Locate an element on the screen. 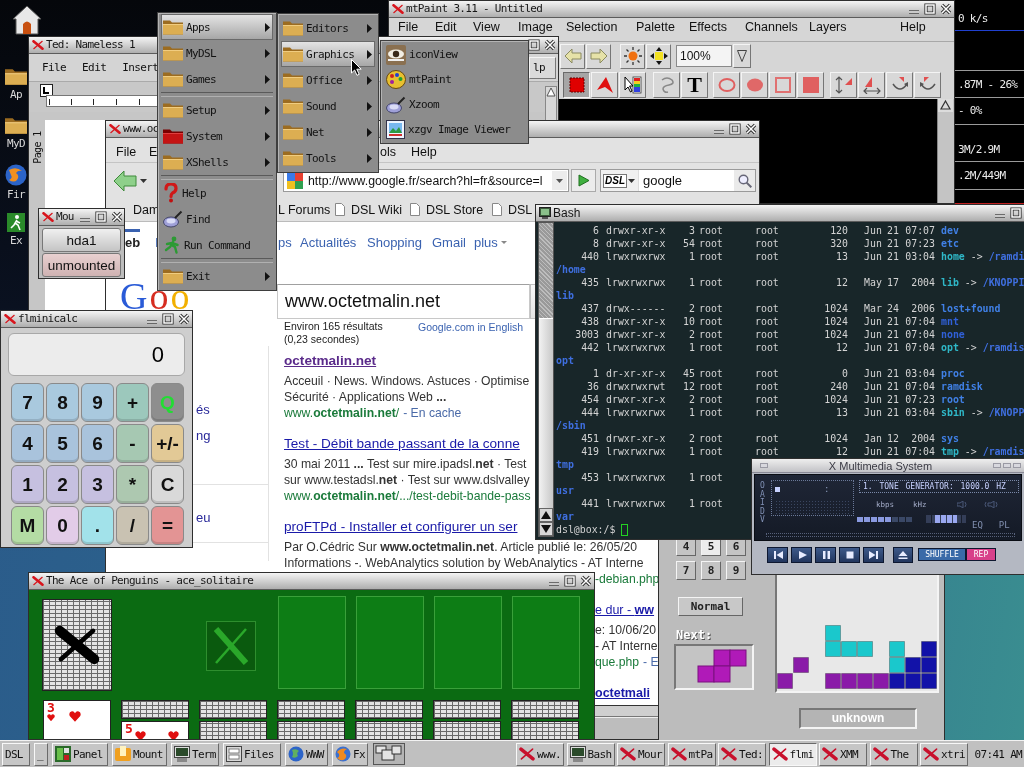 Image resolution: width=1024 pixels, height=767 pixels. scroll-down-button is located at coordinates (546, 529).